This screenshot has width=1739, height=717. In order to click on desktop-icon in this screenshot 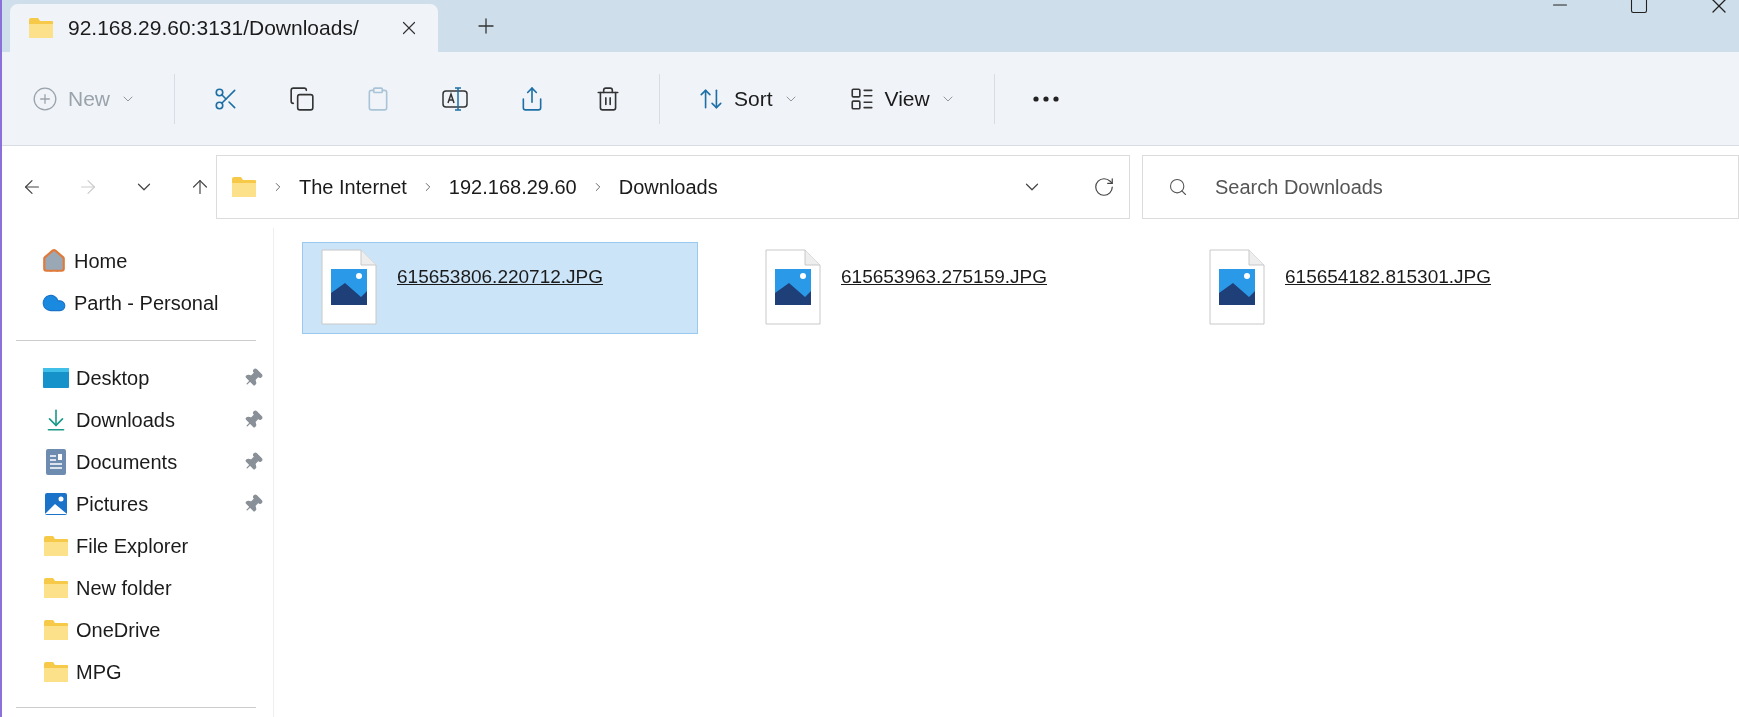, I will do `click(56, 378)`.